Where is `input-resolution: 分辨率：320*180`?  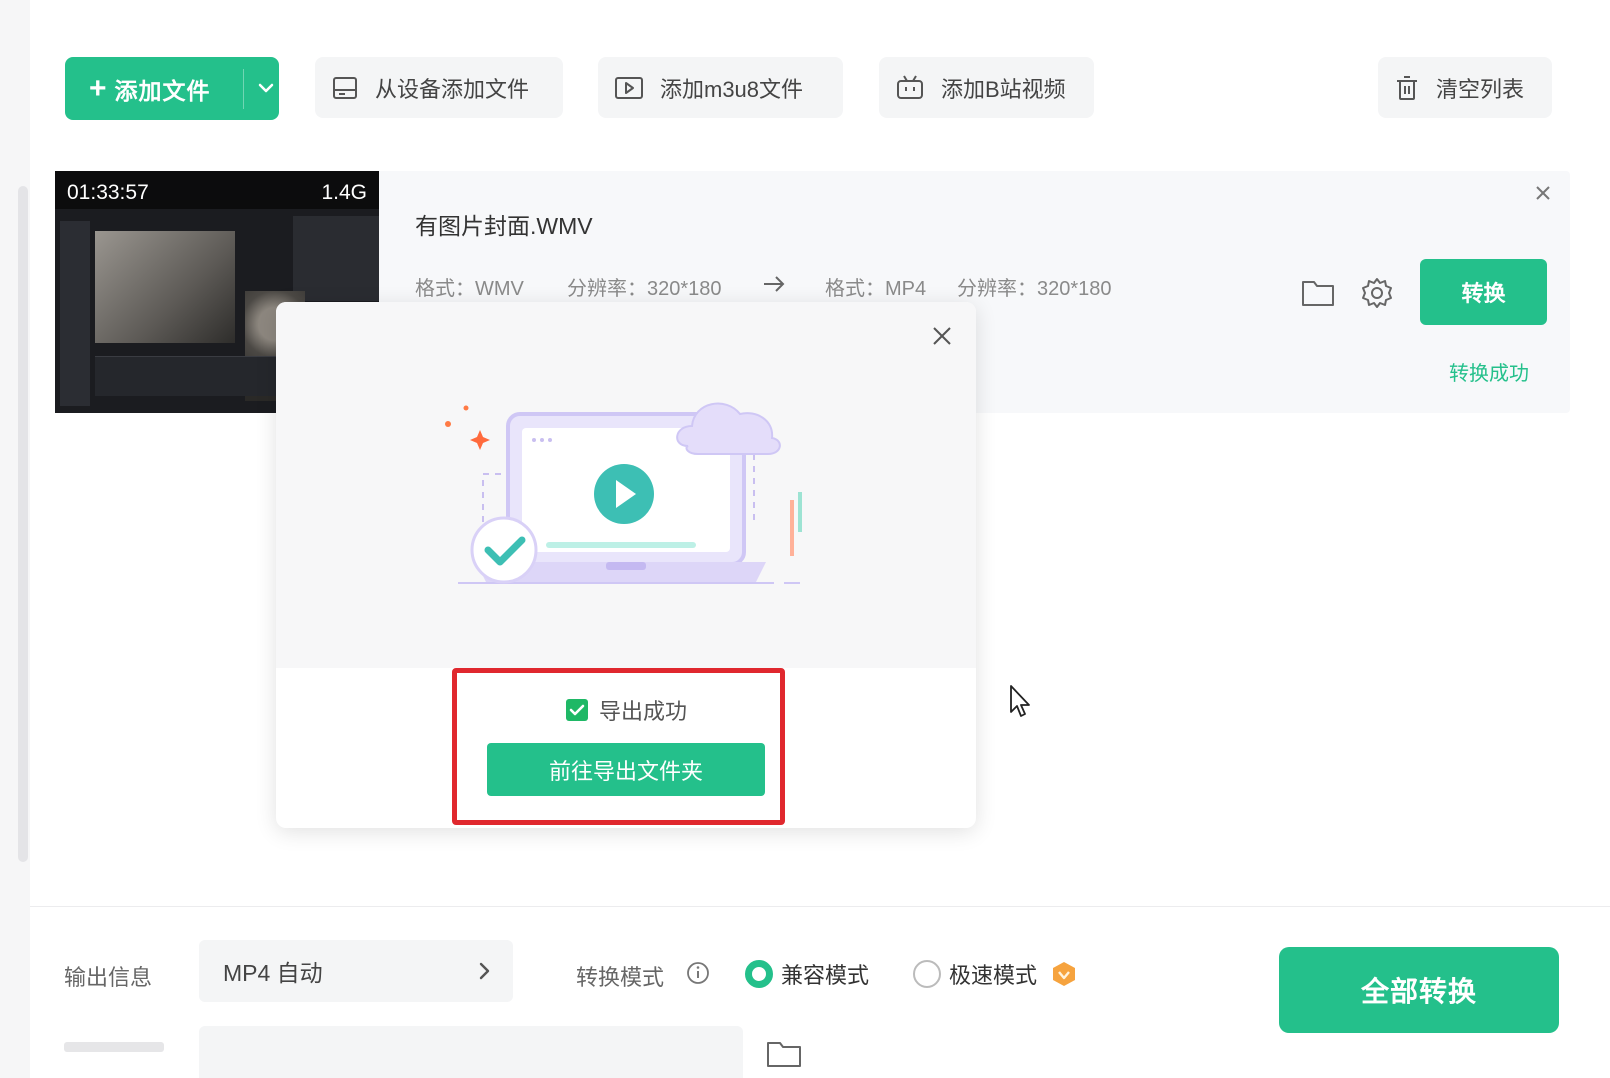
input-resolution: 分辨率：320*180 is located at coordinates (644, 289).